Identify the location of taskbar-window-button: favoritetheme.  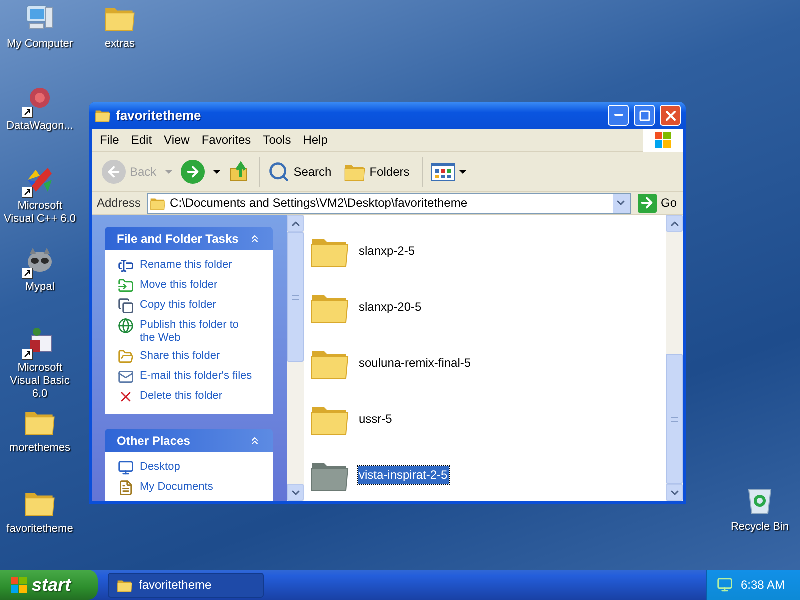
(186, 585).